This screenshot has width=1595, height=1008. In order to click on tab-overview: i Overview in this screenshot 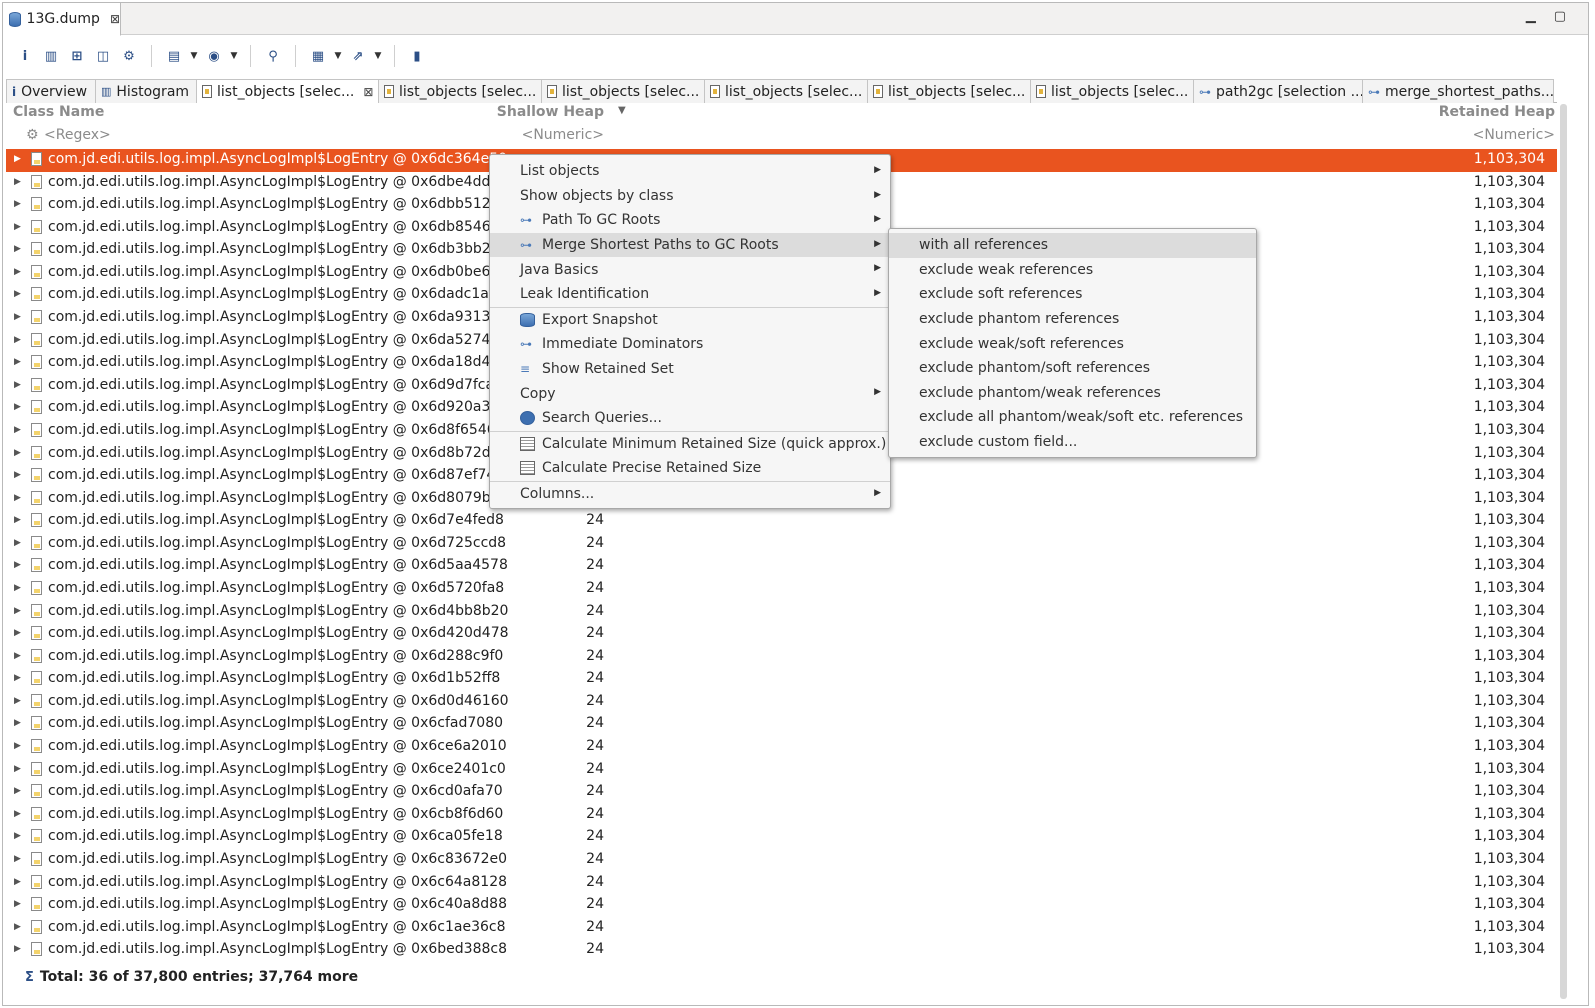, I will do `click(51, 91)`.